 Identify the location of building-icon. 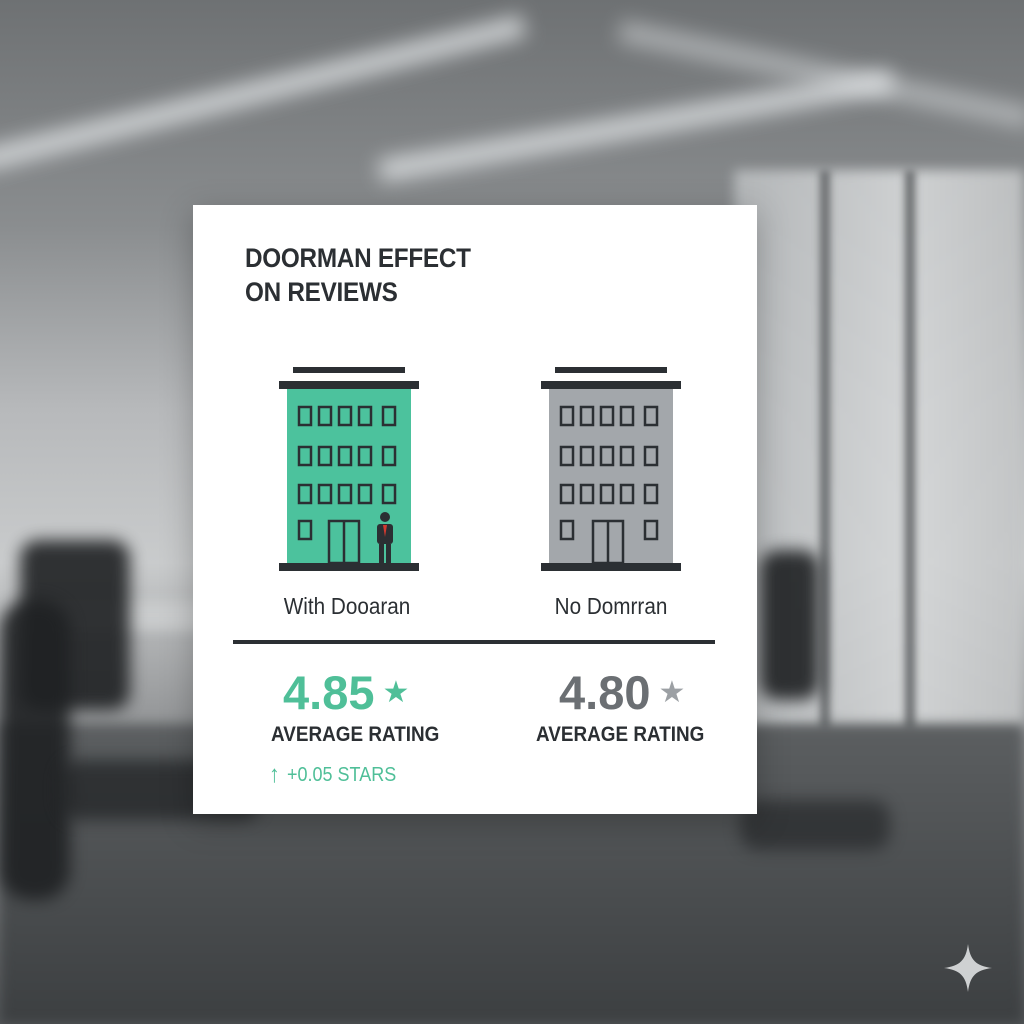
(611, 469).